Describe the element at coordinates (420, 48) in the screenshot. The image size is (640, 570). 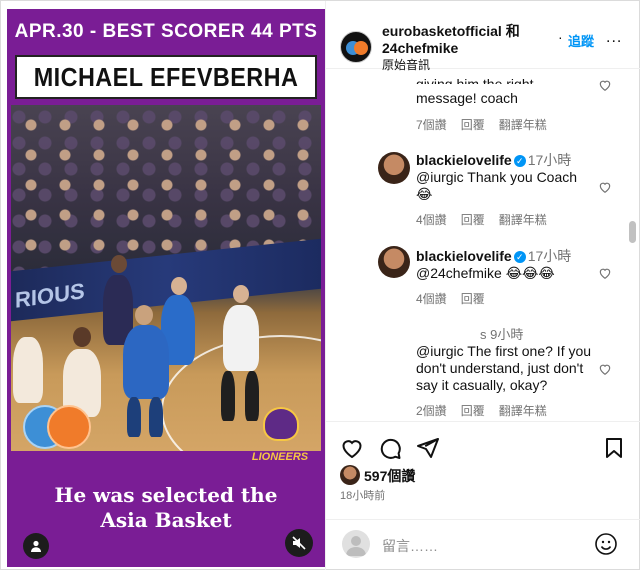
I see `coauthor-username: 24chefmike` at that location.